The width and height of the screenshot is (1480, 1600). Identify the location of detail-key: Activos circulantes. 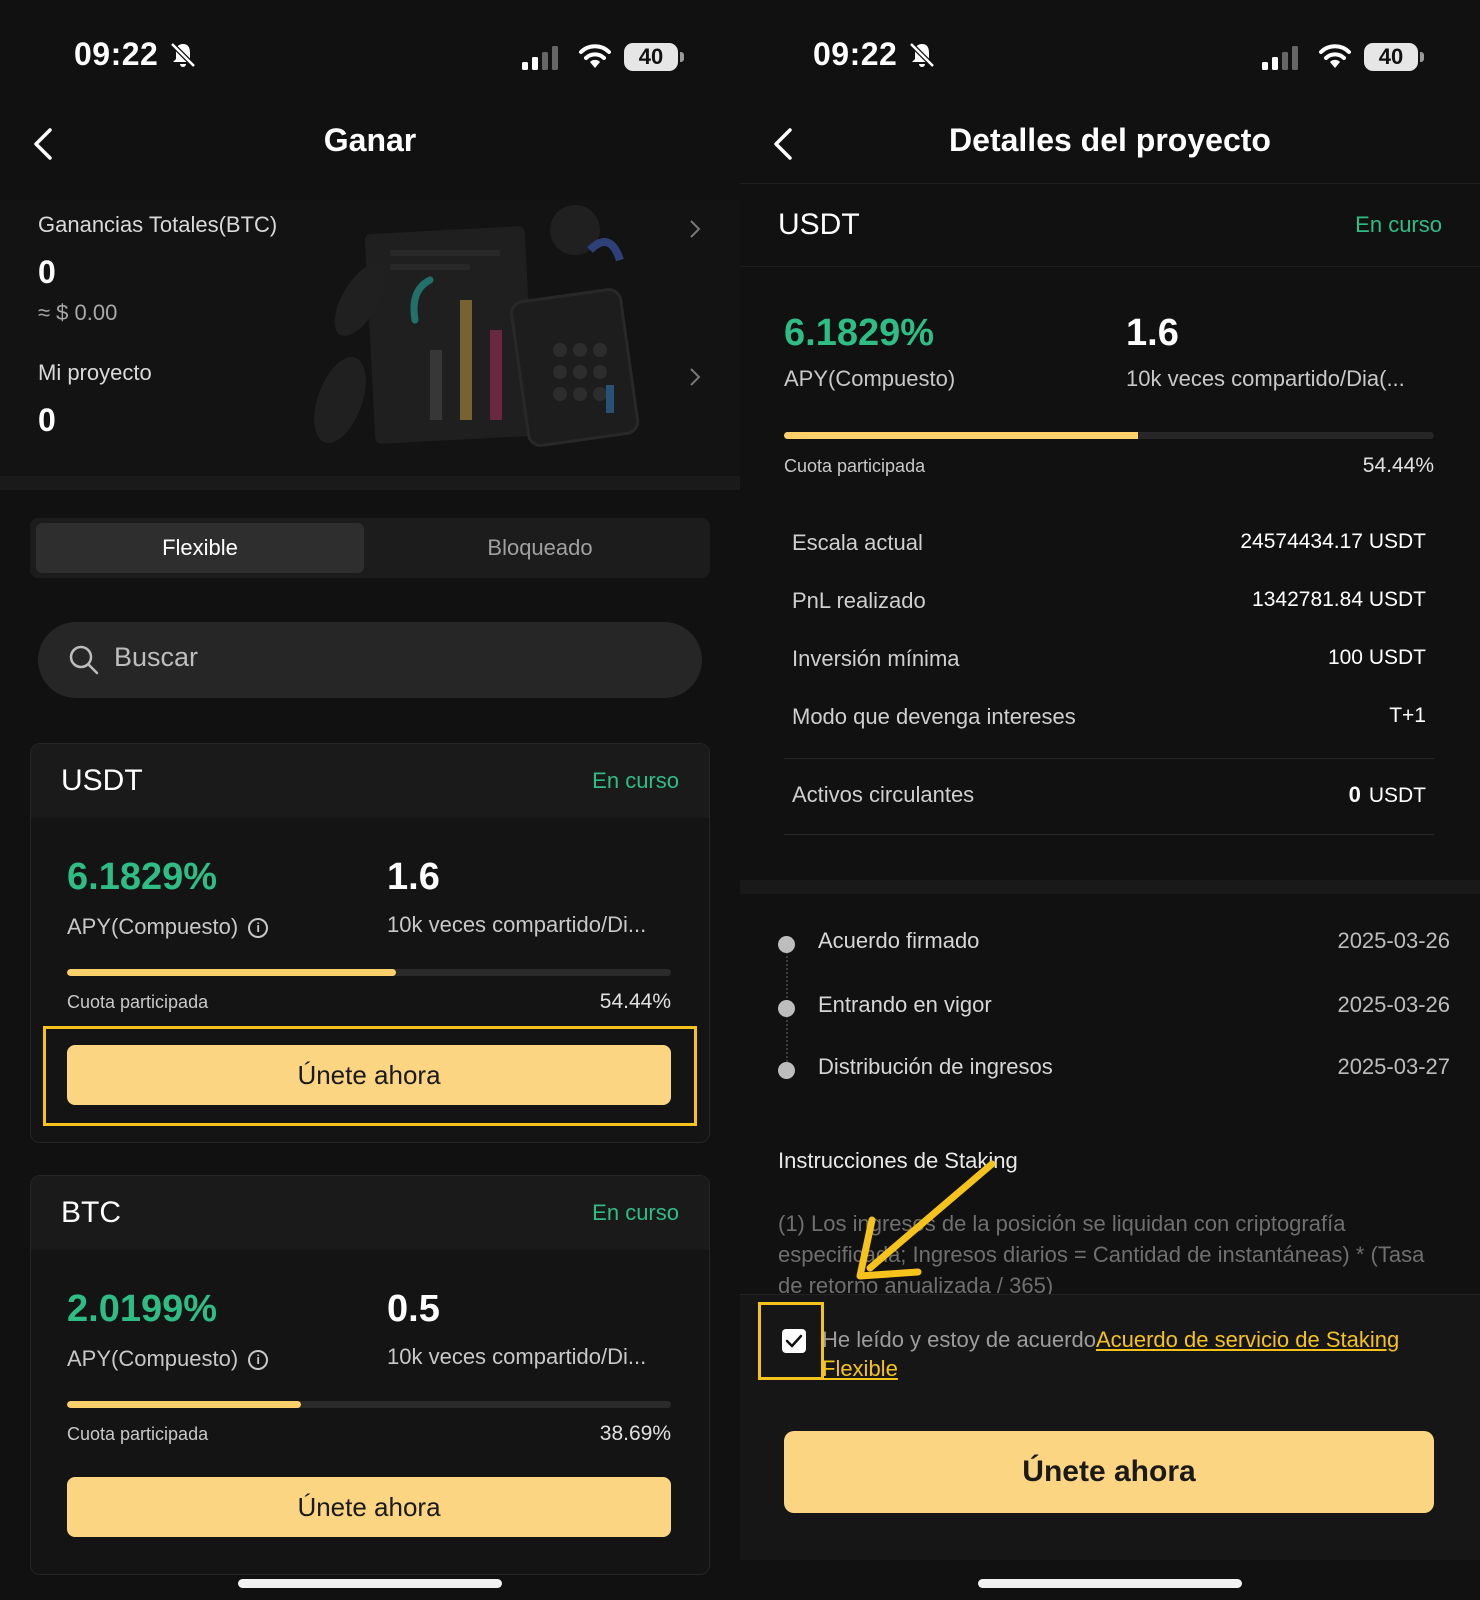
(883, 794).